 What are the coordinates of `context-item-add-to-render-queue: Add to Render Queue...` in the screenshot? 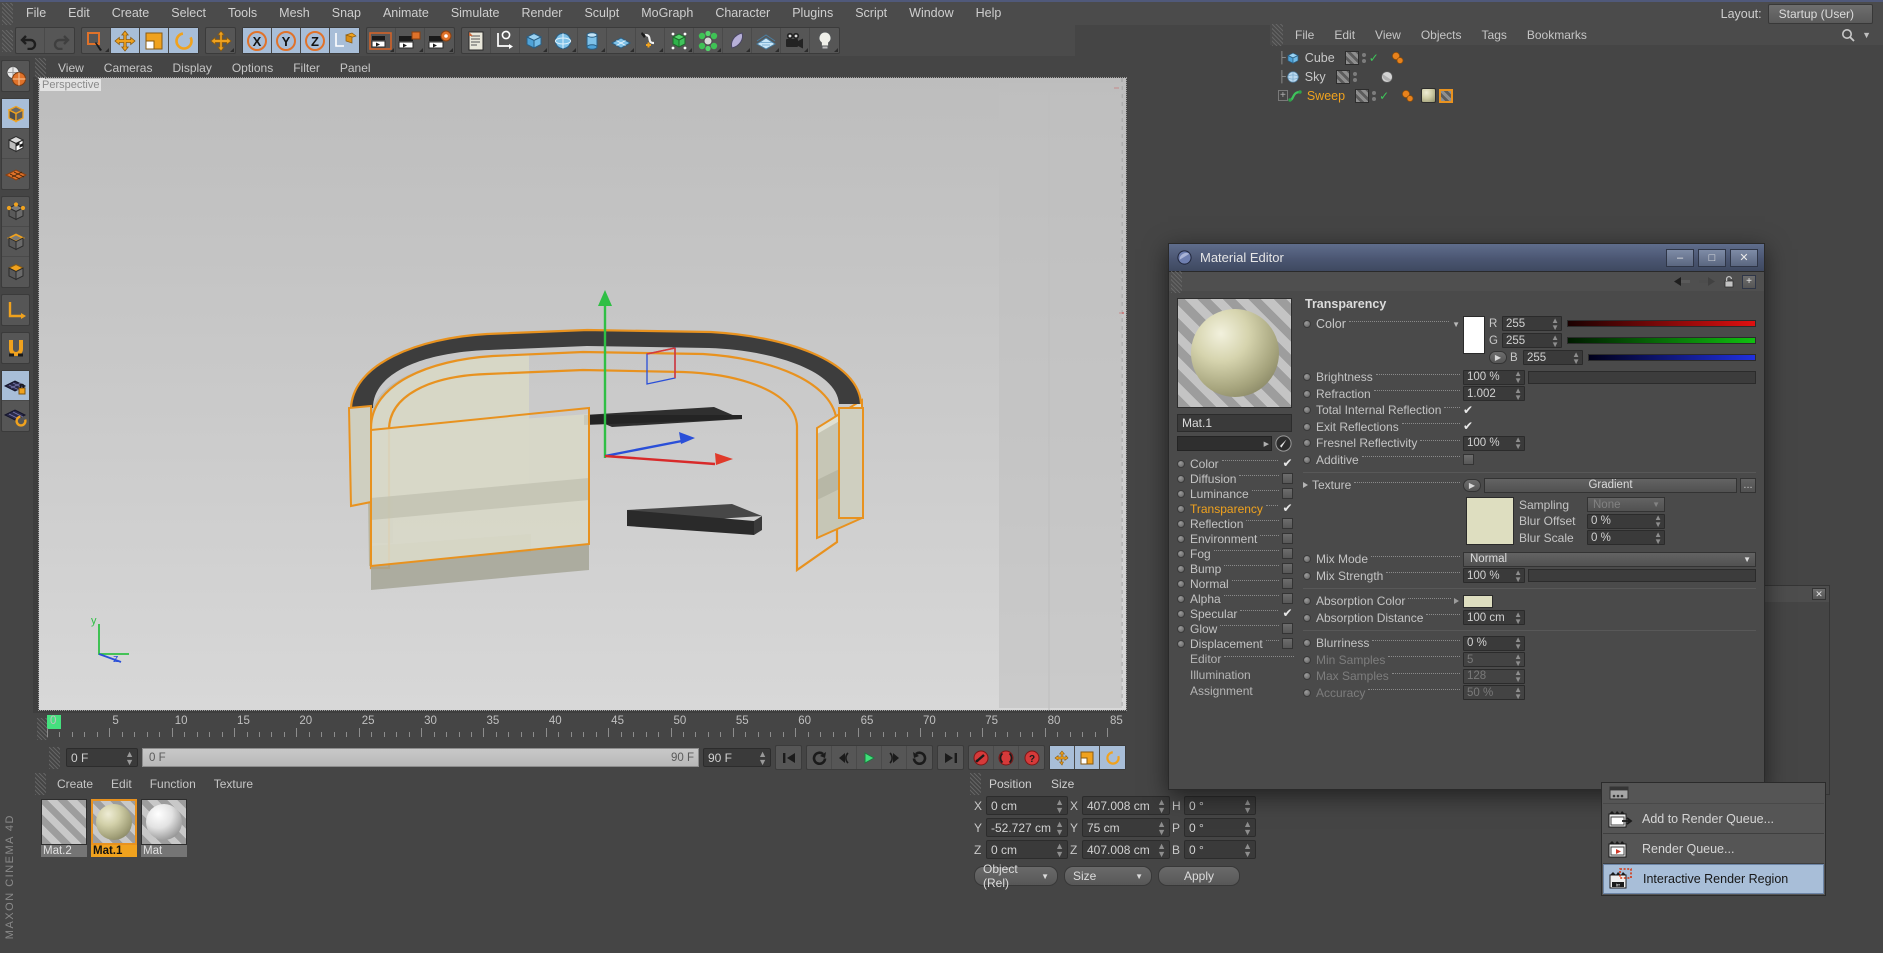 It's located at (1713, 819).